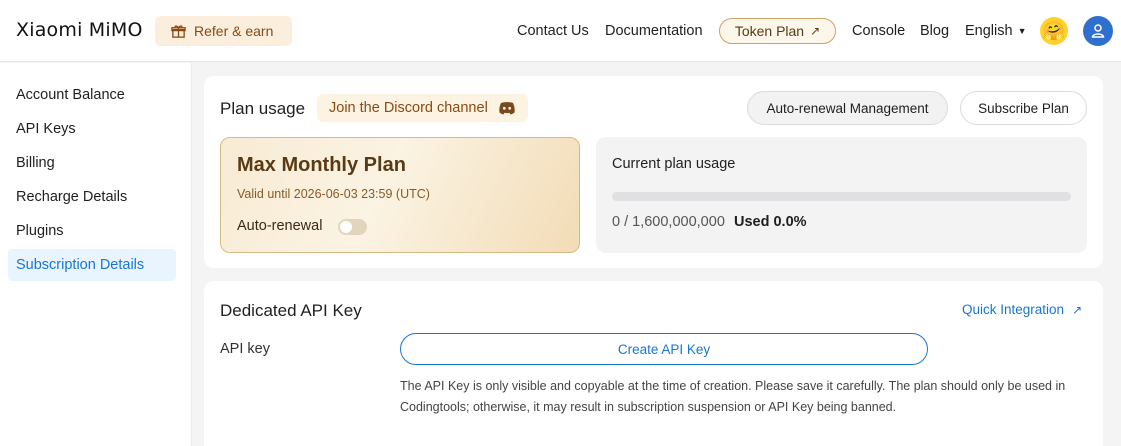  Describe the element at coordinates (79, 30) in the screenshot. I see `logo: Xiaomi MiMO` at that location.